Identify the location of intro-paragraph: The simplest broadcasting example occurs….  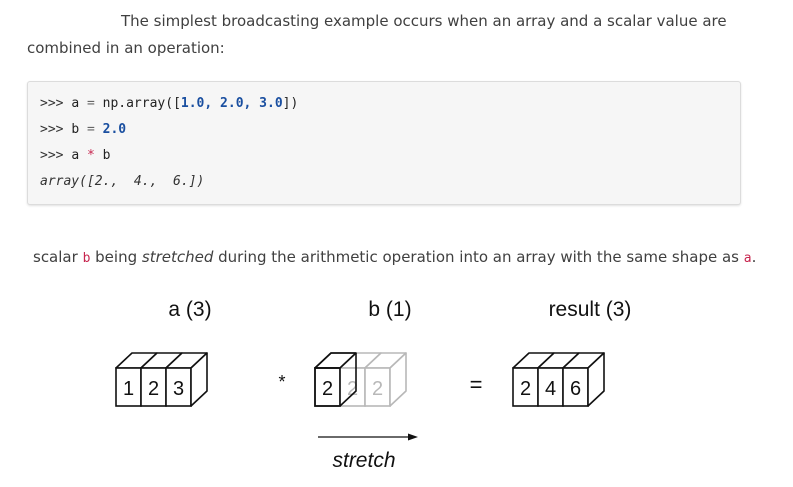
(377, 34).